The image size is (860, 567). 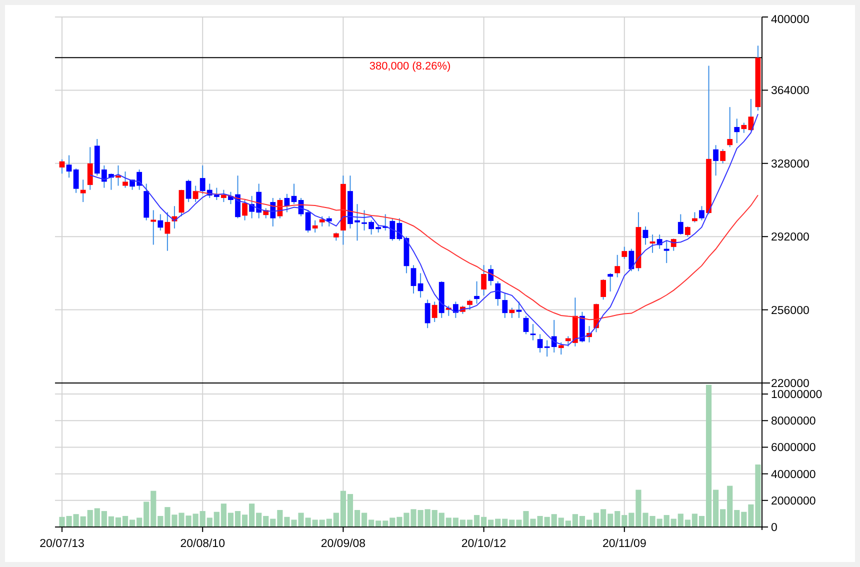 What do you see at coordinates (793, 501) in the screenshot?
I see `axis-label: 2000000` at bounding box center [793, 501].